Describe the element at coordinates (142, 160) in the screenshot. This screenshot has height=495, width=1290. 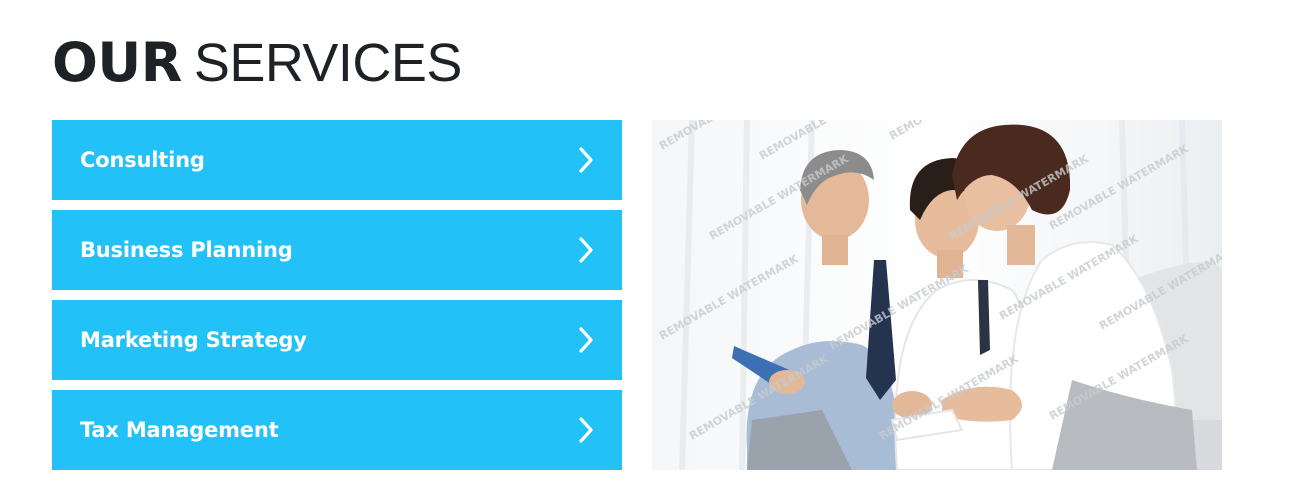
I see `service-label: Consulting` at that location.